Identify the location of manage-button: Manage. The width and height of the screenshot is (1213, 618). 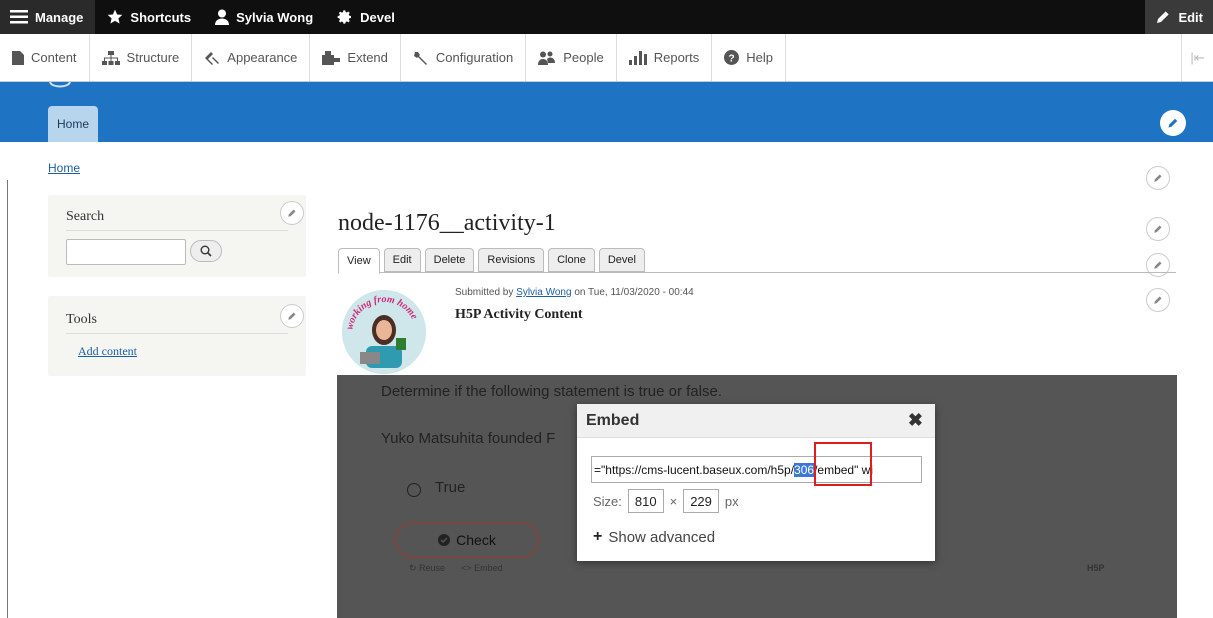
(48, 17).